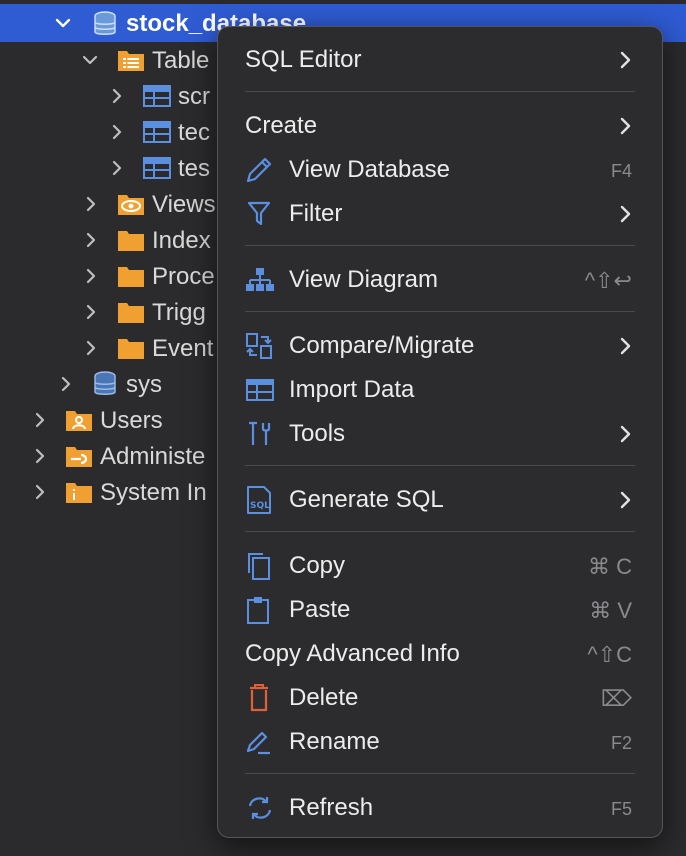 The width and height of the screenshot is (686, 856). What do you see at coordinates (183, 276) in the screenshot?
I see `tree-item-label: Proce` at bounding box center [183, 276].